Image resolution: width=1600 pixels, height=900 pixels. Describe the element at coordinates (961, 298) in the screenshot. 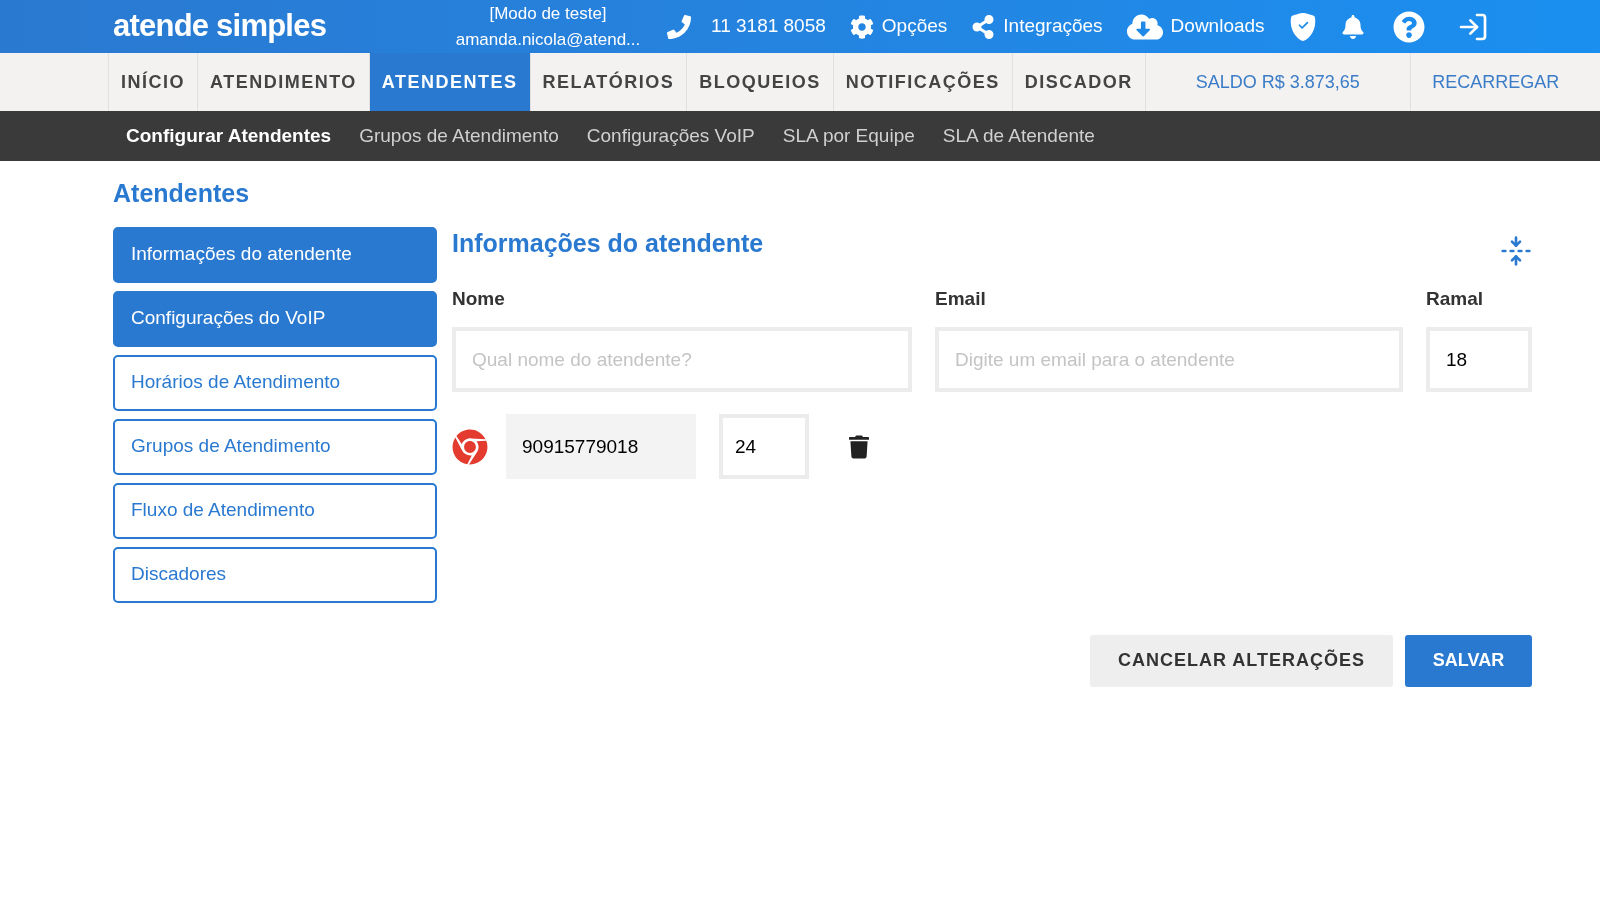

I see `email-label: Email` at that location.